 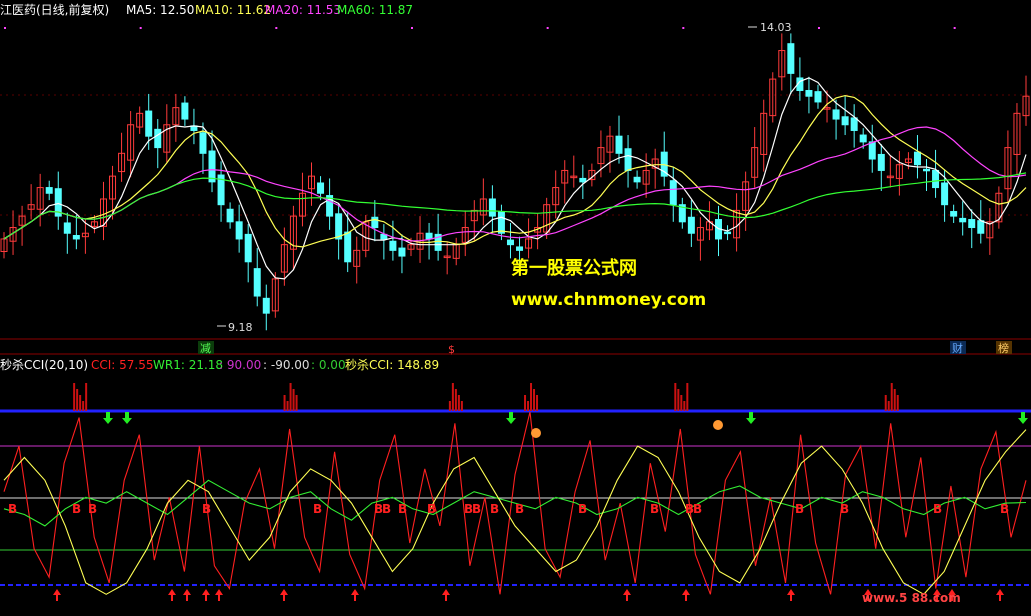 I want to click on wr-legend: WR1: 21.18, so click(x=188, y=365).